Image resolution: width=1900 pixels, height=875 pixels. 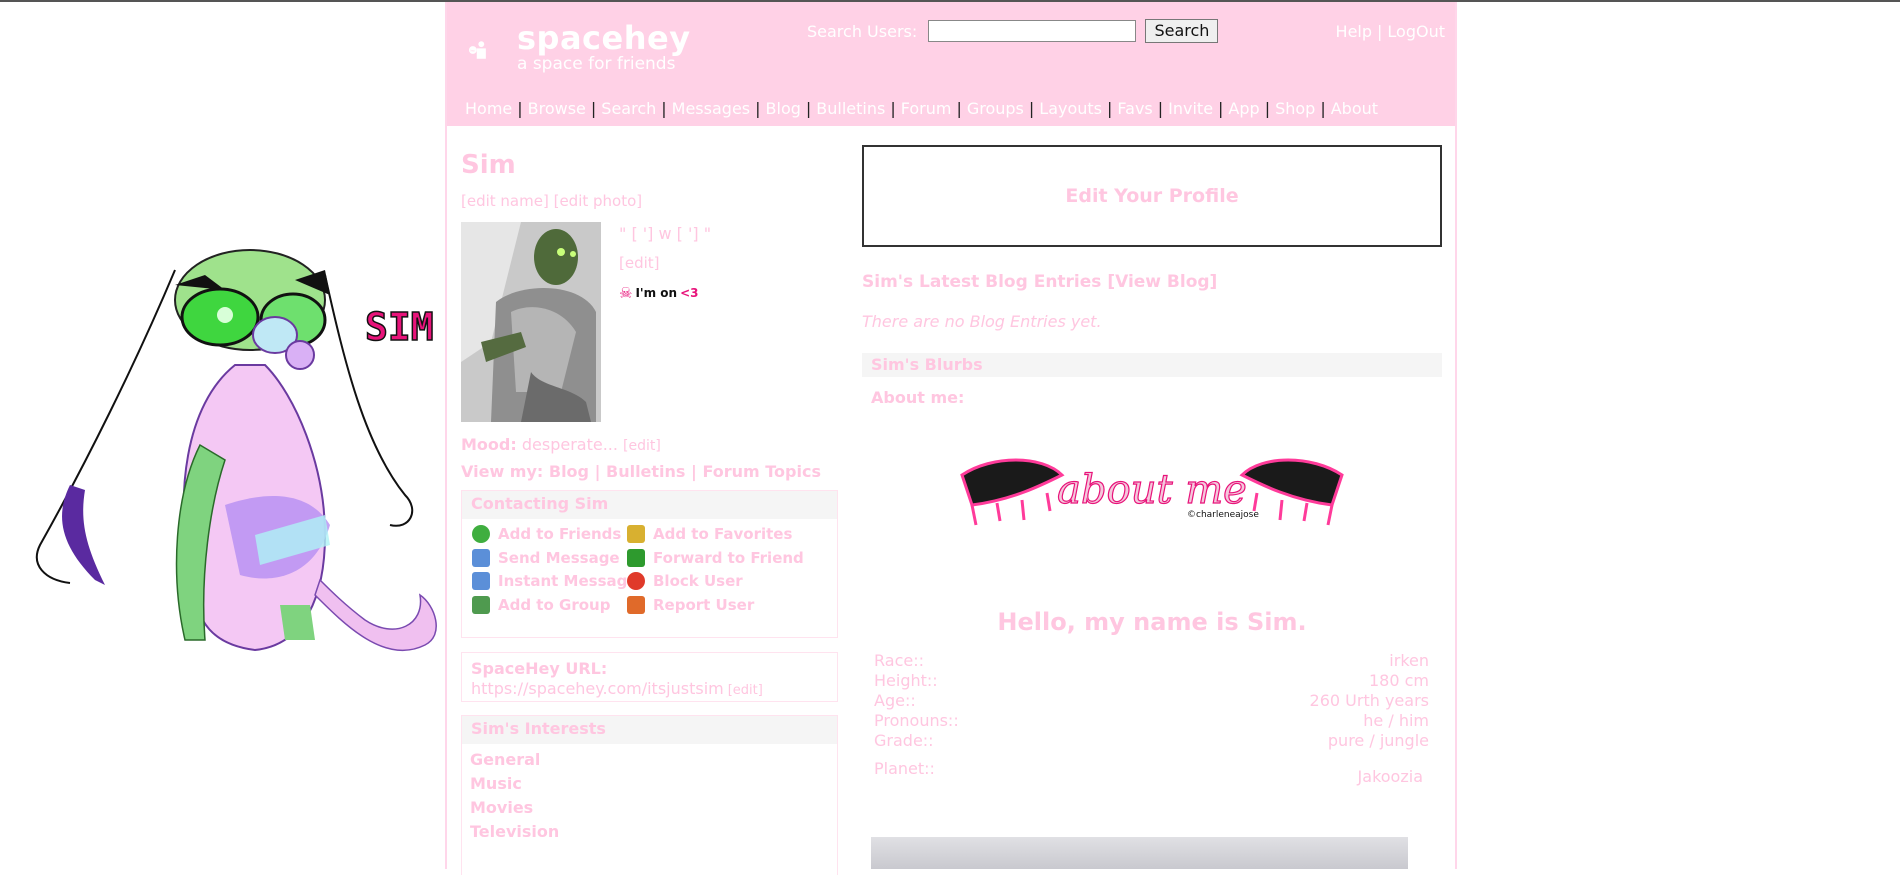 I want to click on report-icon, so click(x=636, y=604).